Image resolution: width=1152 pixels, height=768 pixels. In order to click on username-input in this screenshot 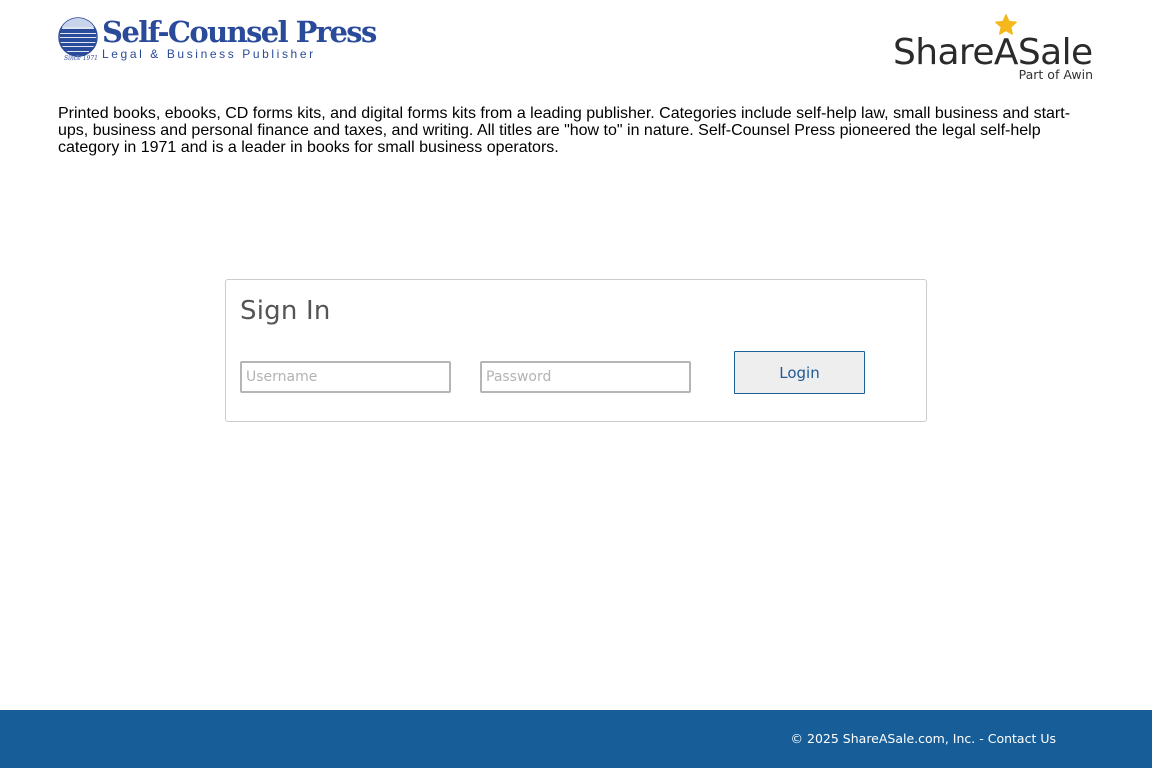, I will do `click(345, 377)`.